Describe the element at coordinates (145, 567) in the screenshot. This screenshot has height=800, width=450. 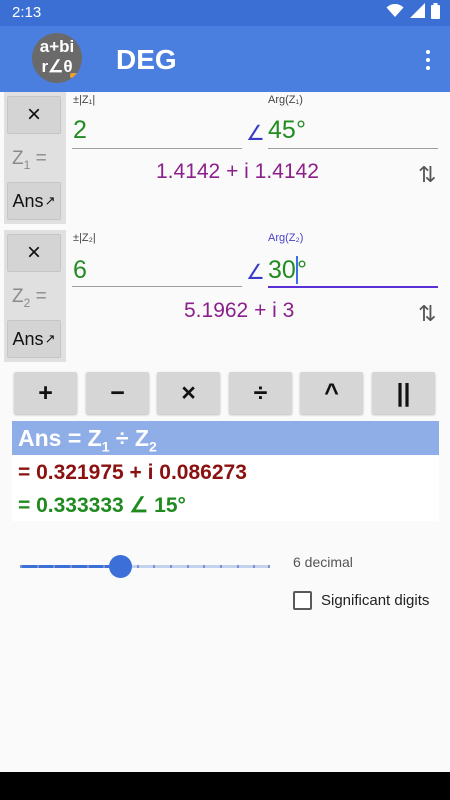
I see `precision-slider` at that location.